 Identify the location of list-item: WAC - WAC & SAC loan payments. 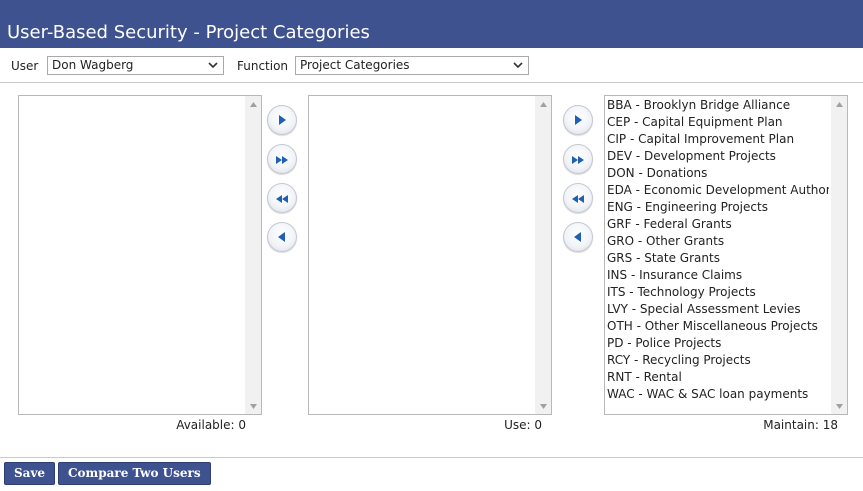
(718, 394).